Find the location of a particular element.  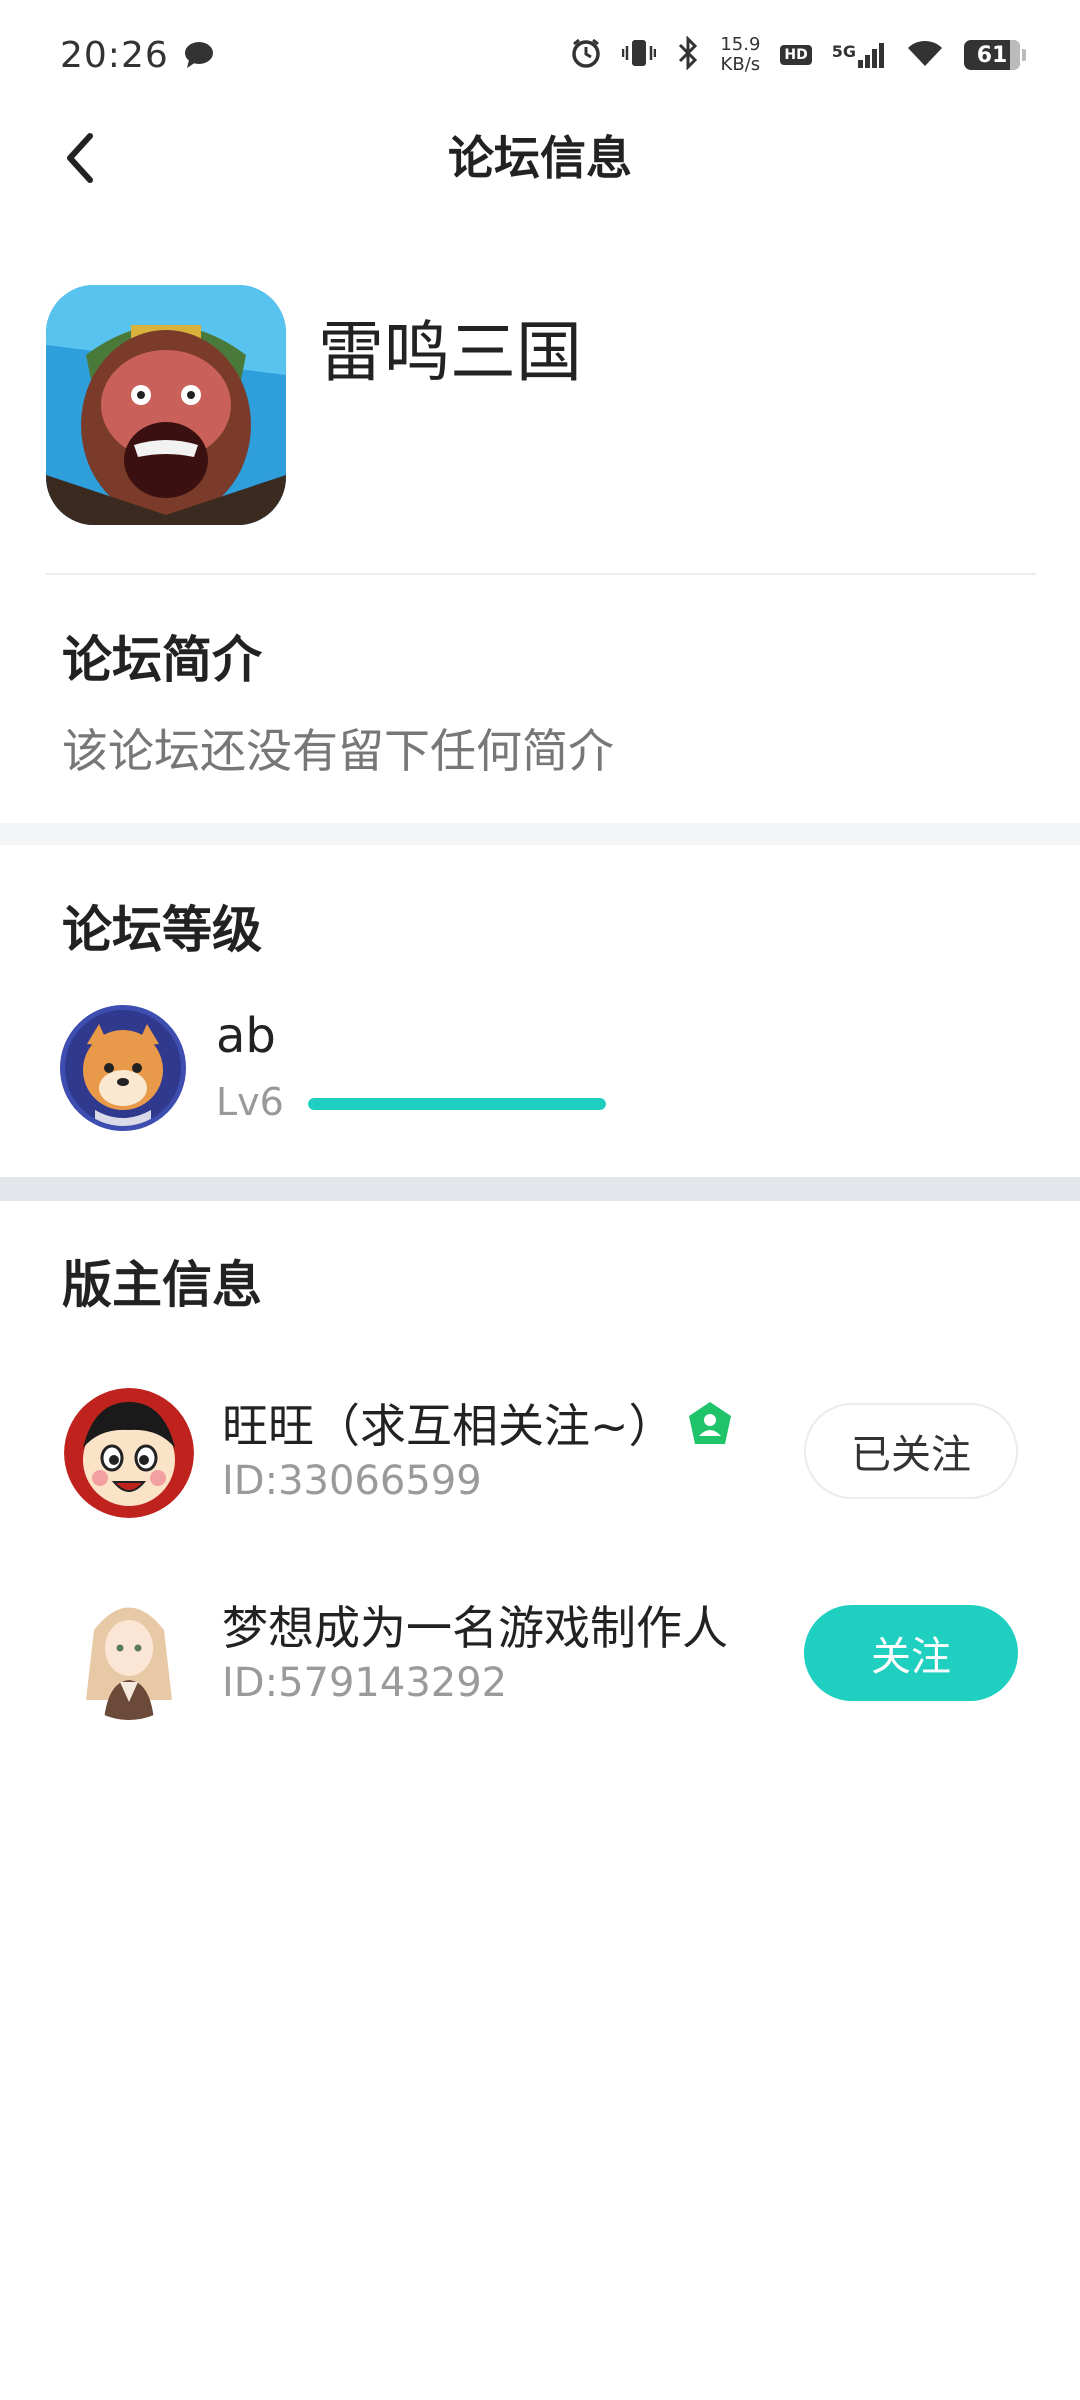

battery-empty is located at coordinates (1015, 55).